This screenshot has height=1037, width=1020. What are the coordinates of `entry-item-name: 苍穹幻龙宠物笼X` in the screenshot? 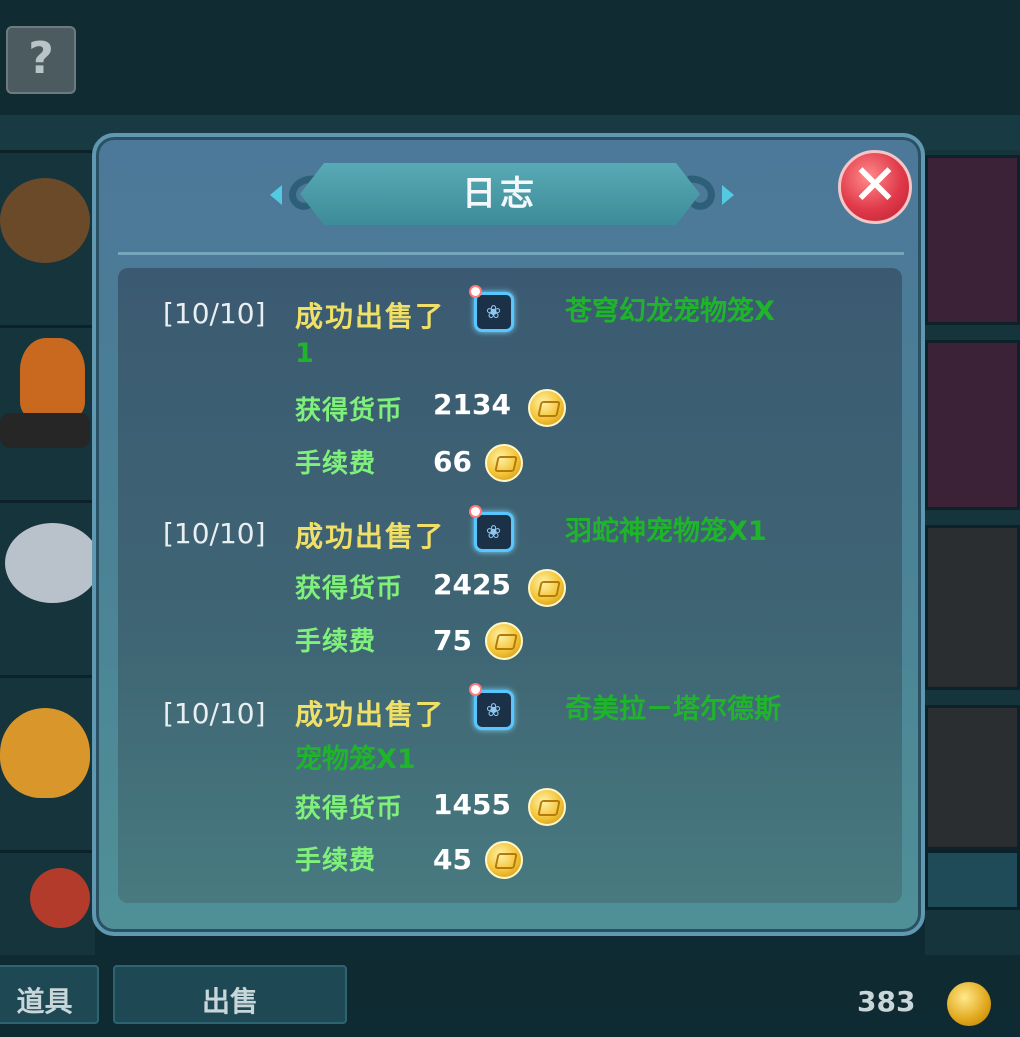 It's located at (670, 311).